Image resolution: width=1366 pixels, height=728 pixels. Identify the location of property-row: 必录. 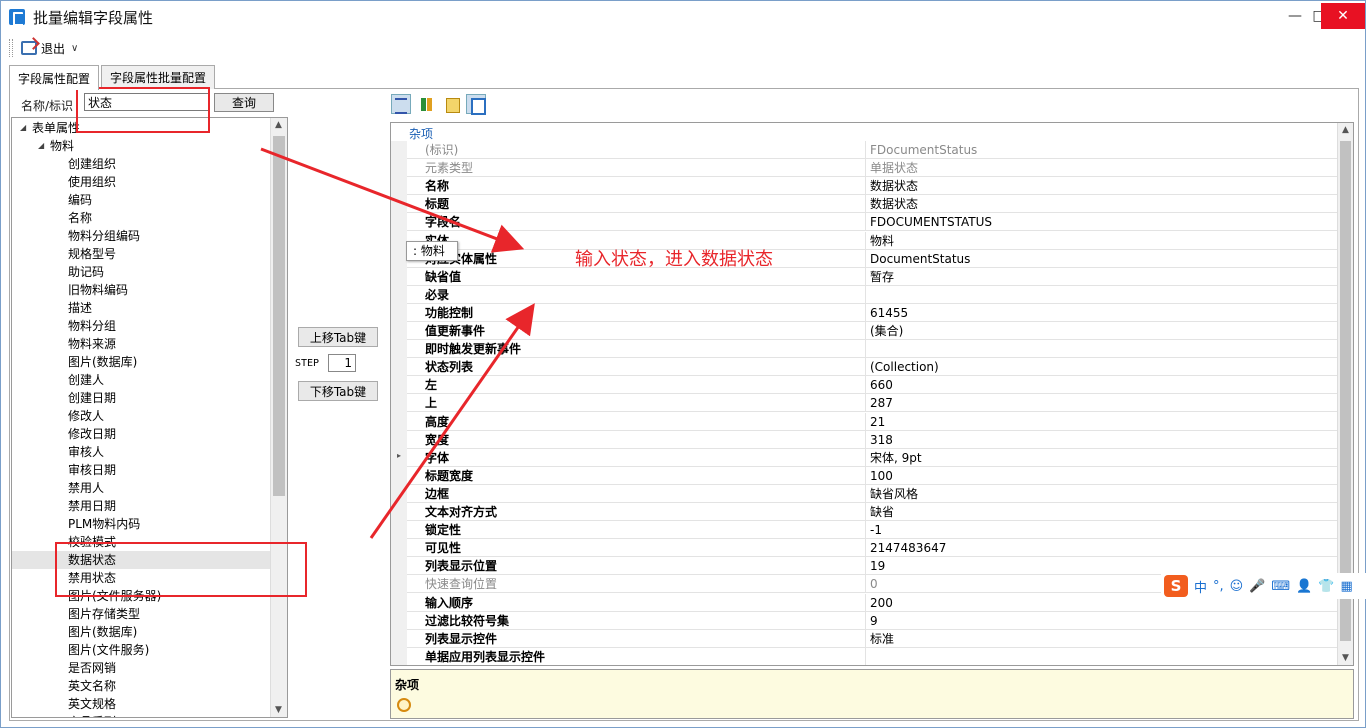
(873, 294).